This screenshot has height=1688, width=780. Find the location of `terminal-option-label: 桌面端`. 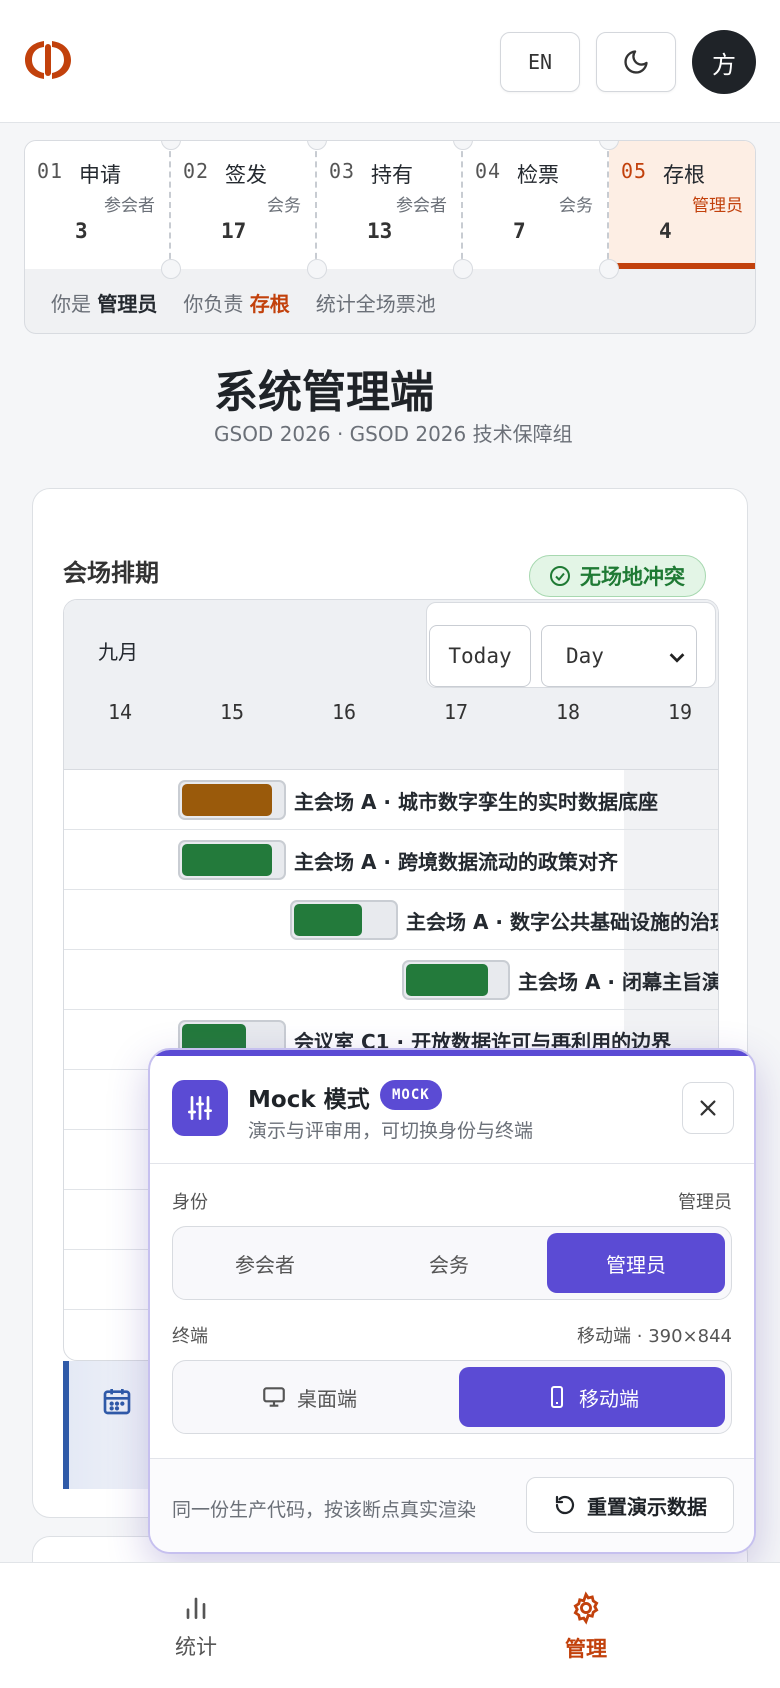

terminal-option-label: 桌面端 is located at coordinates (327, 1398).